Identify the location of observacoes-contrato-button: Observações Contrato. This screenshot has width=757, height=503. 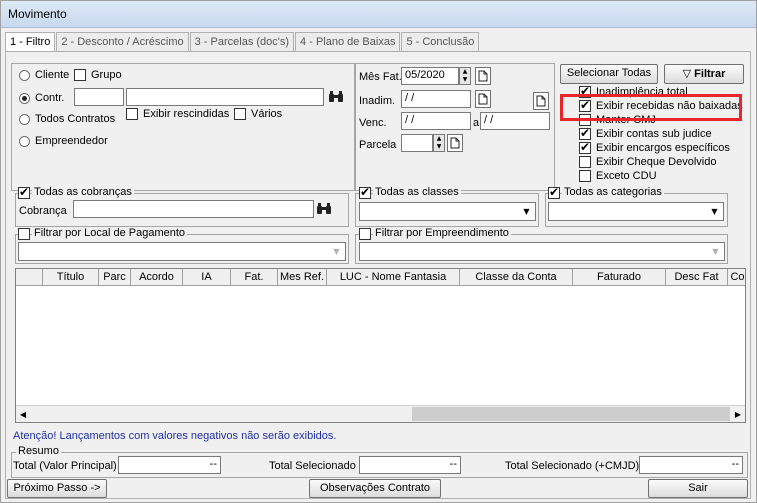
(375, 488).